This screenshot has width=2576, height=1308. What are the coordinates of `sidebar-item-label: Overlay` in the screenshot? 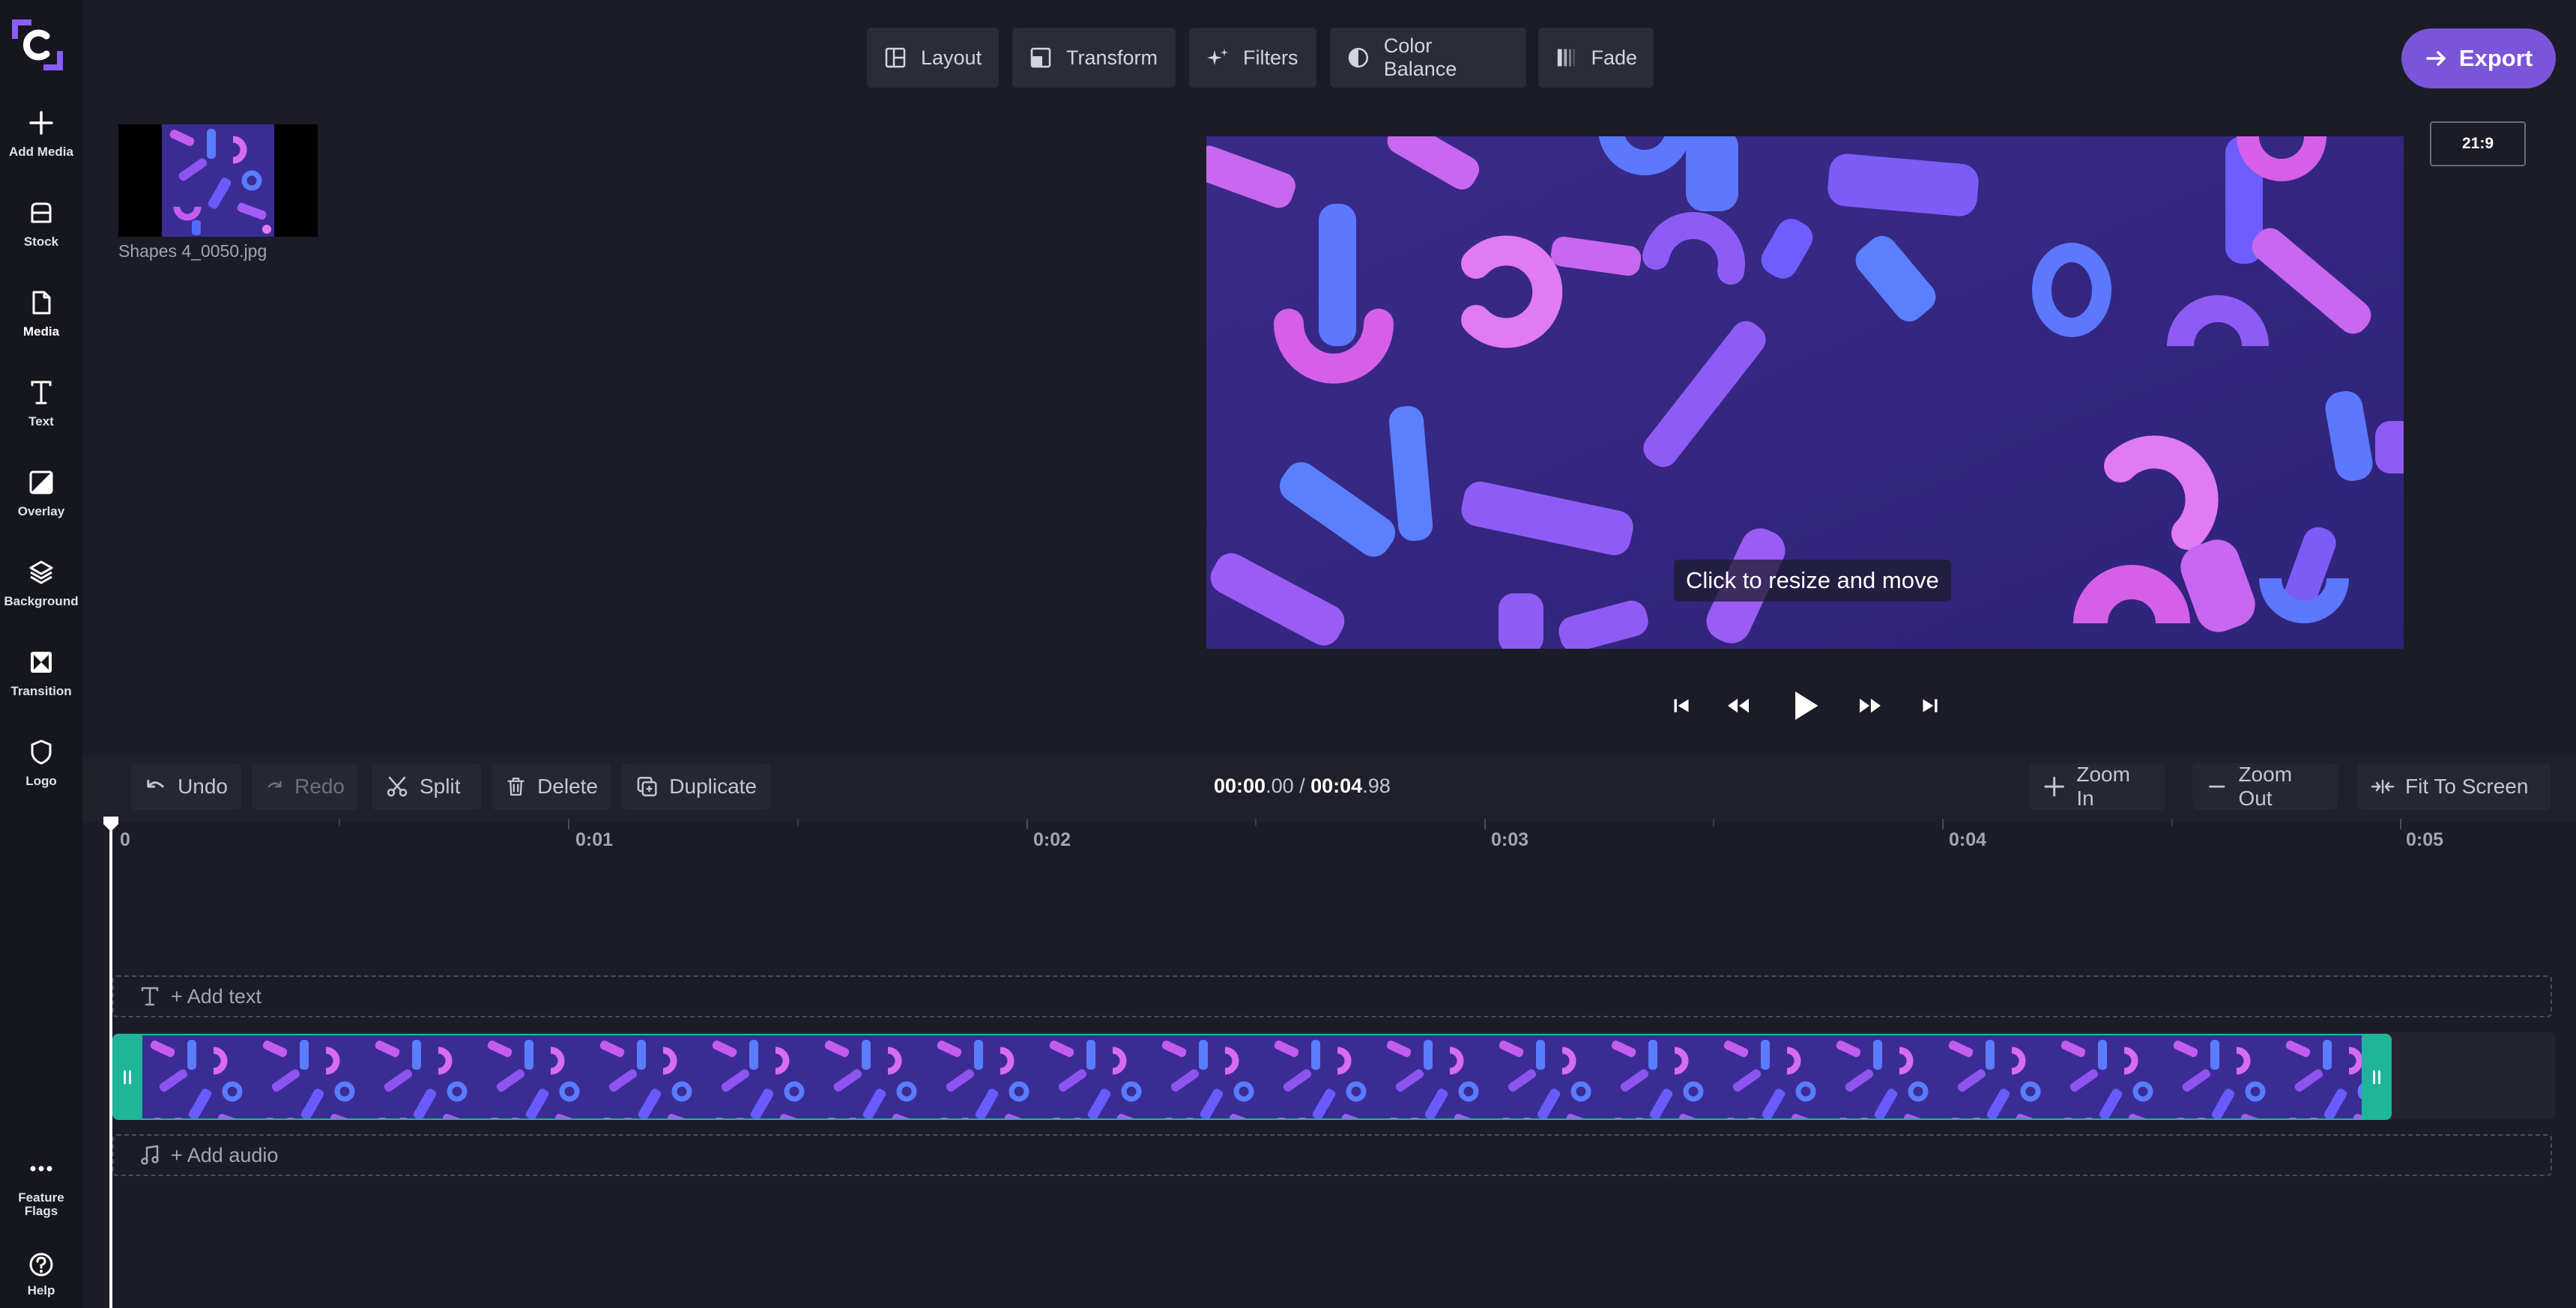 It's located at (41, 511).